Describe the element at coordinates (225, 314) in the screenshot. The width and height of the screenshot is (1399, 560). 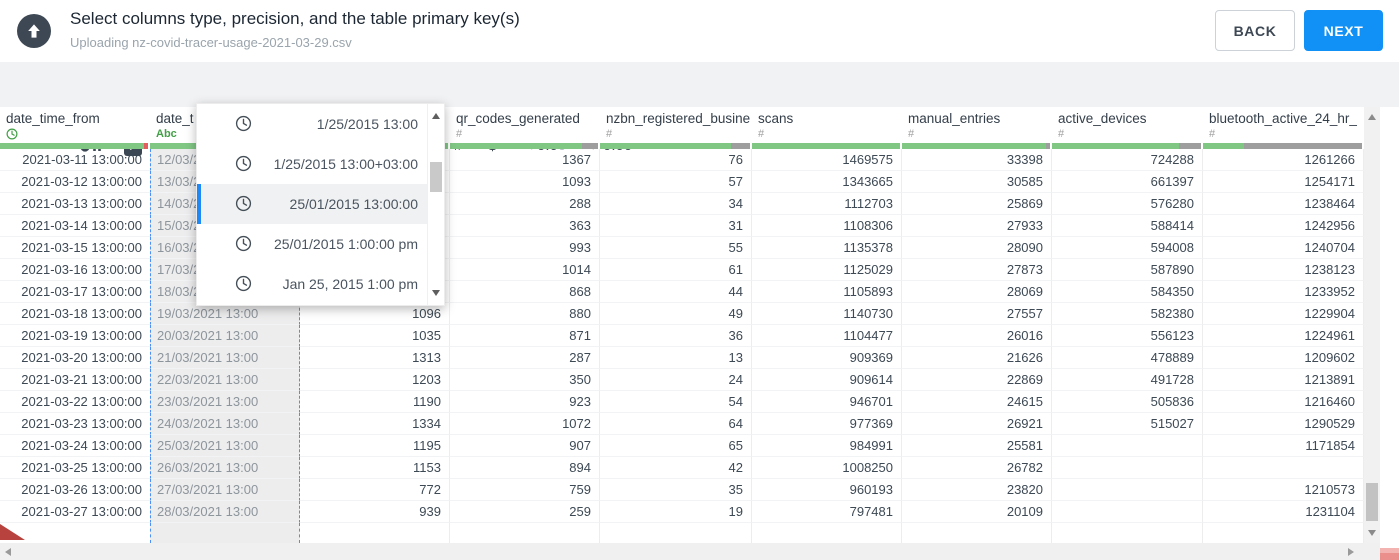
I see `cell: 19/03/2021 13:00` at that location.